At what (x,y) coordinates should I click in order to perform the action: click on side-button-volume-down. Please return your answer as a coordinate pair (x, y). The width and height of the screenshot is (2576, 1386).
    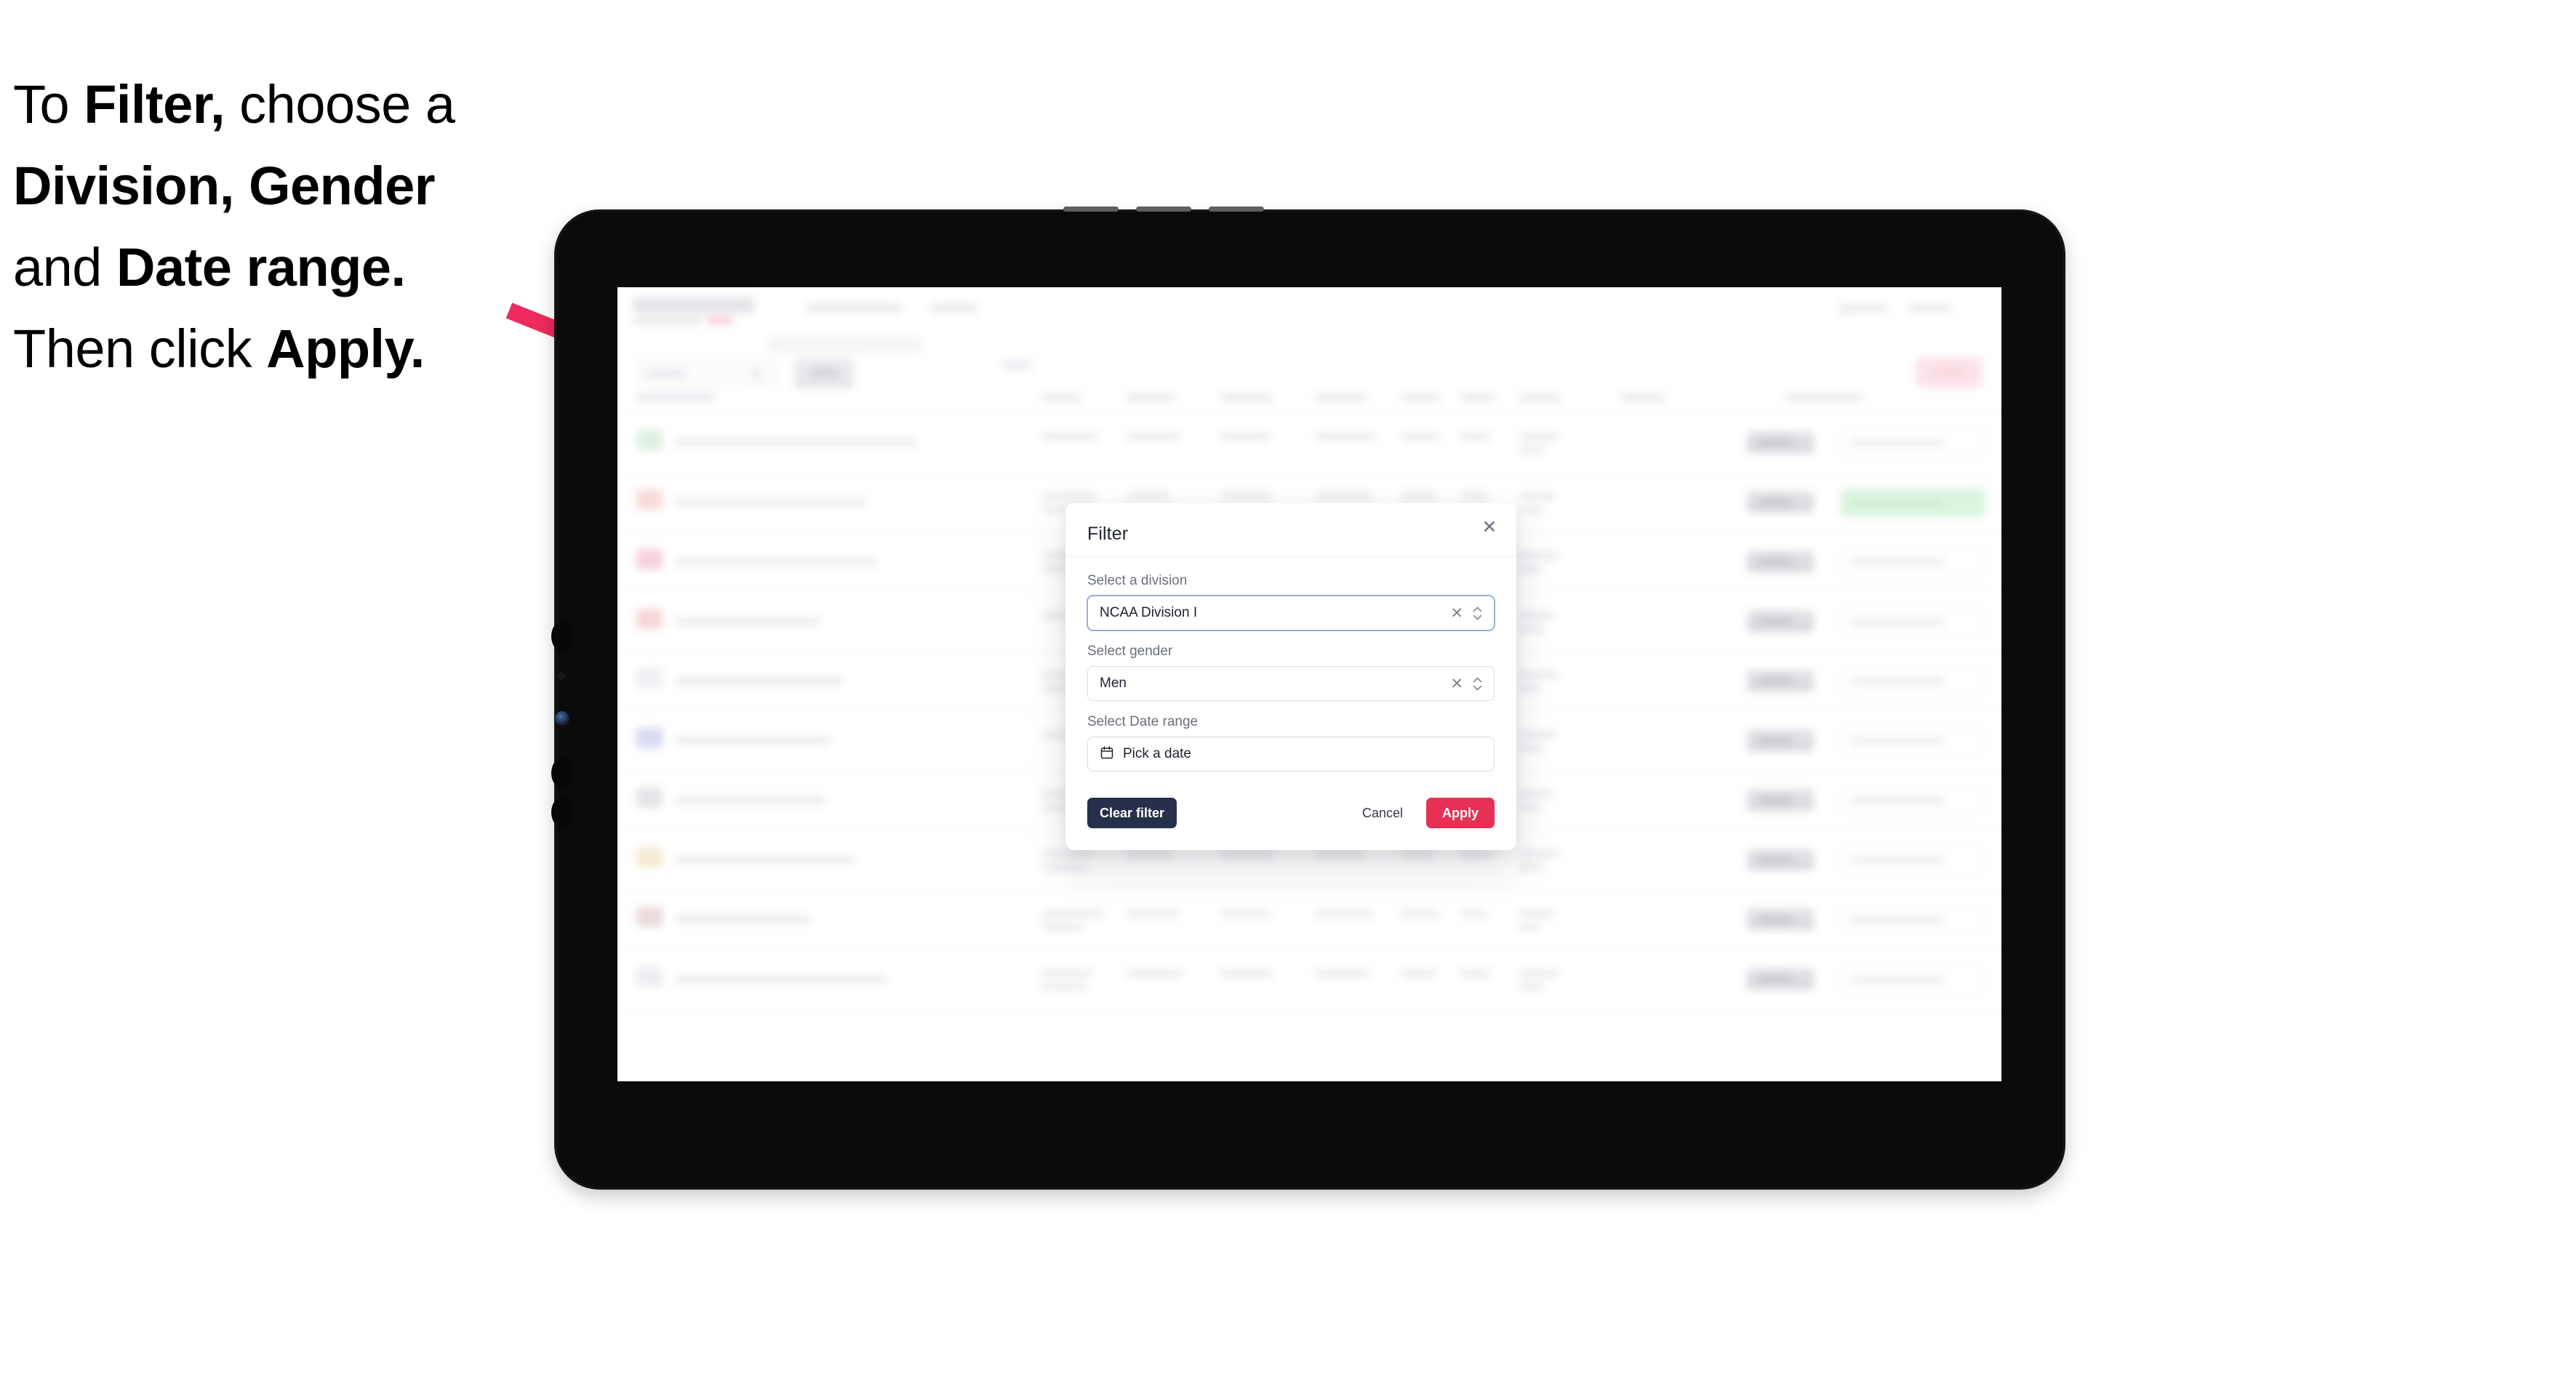
    Looking at the image, I should click on (562, 813).